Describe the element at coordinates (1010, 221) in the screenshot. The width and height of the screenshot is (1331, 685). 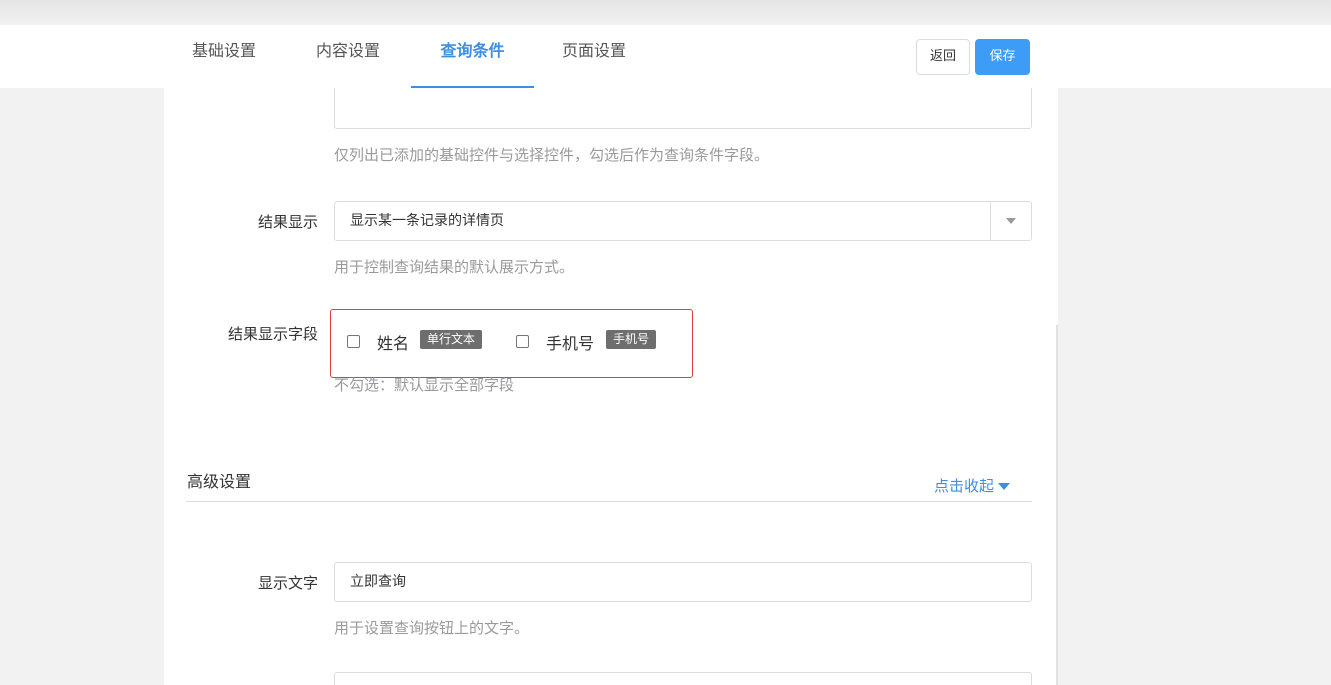
I see `chevron-down-icon` at that location.